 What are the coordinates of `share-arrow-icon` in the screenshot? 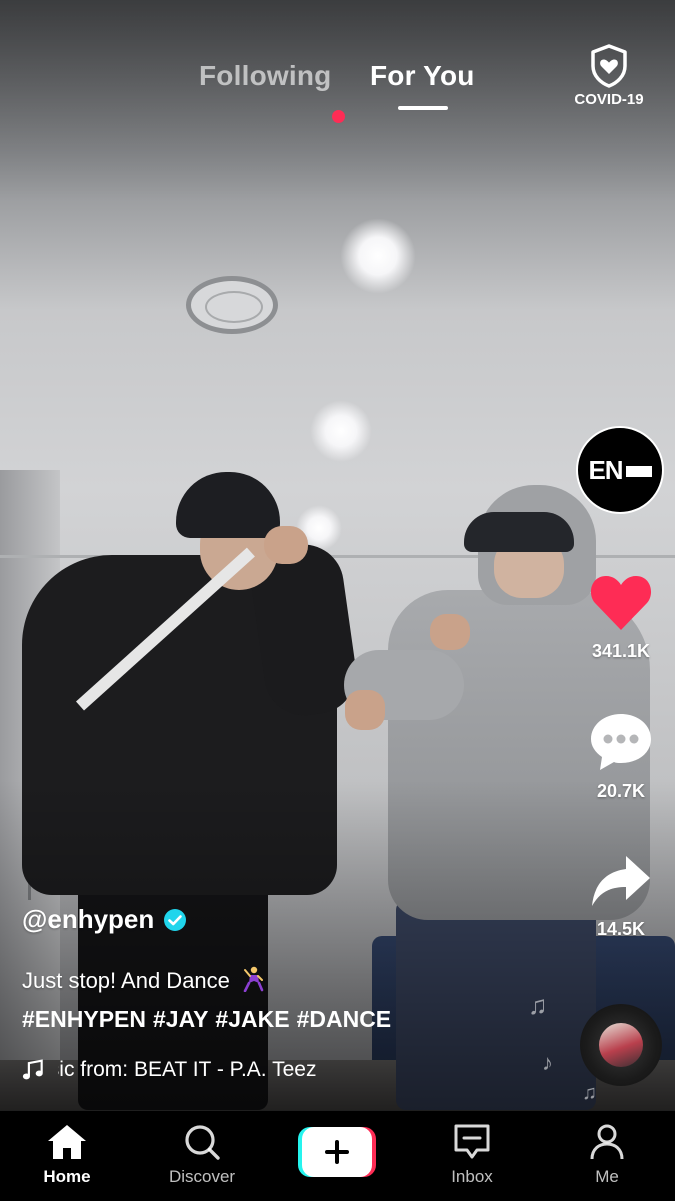 It's located at (621, 881).